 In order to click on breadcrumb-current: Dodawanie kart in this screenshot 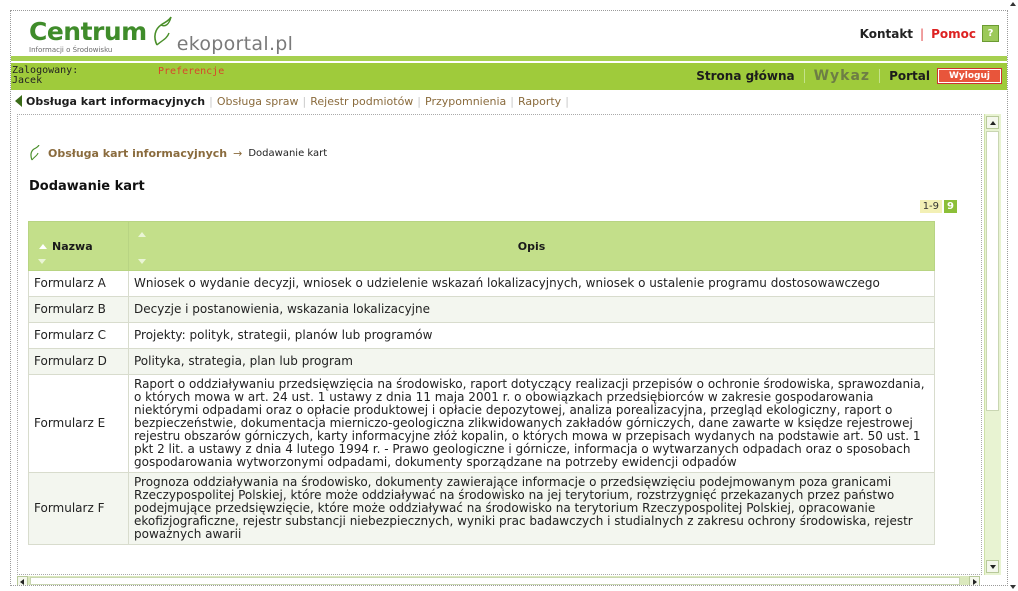, I will do `click(288, 153)`.